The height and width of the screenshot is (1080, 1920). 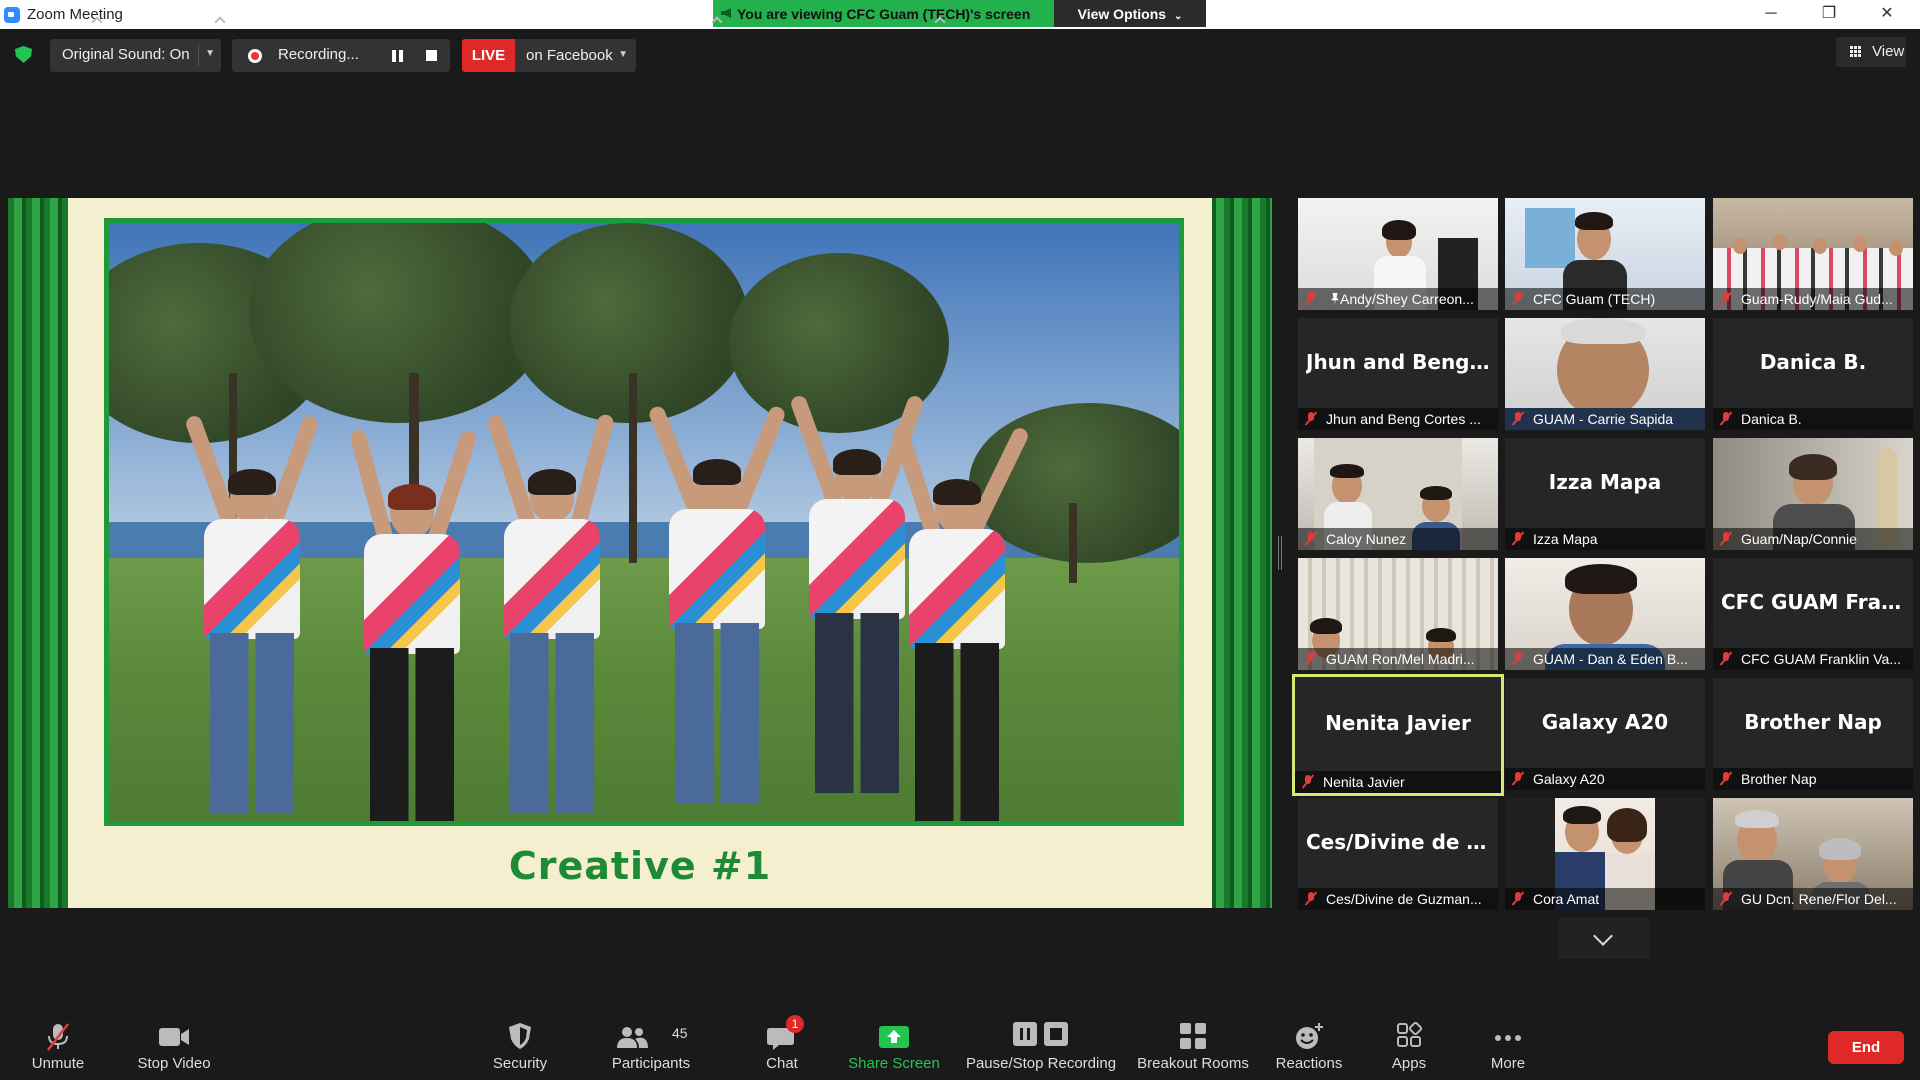 I want to click on participant-name-label: Galaxy A20, so click(x=1605, y=779).